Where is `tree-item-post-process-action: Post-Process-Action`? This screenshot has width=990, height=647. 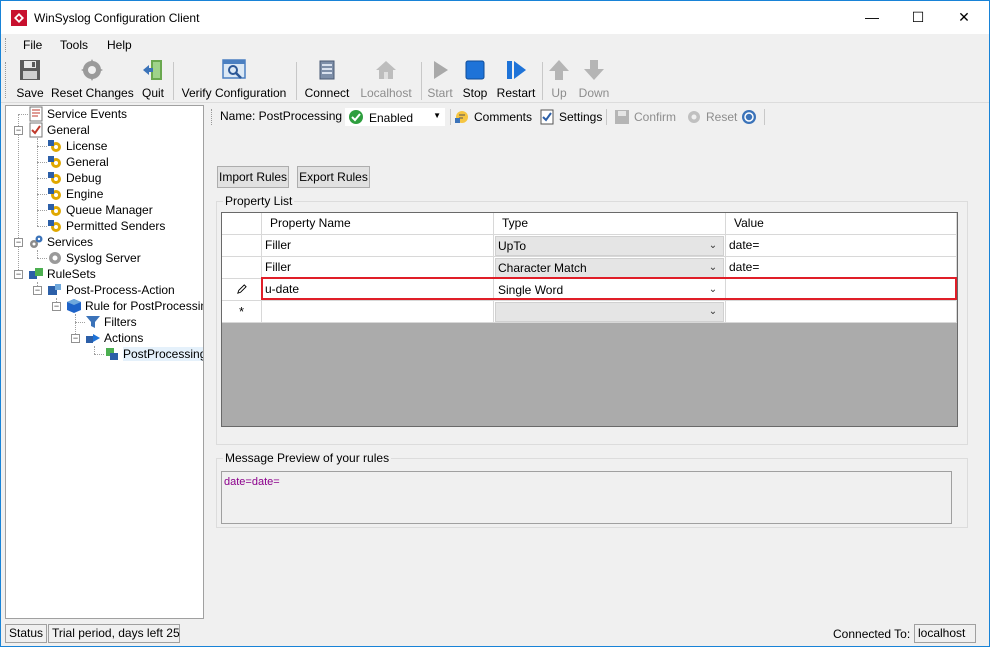
tree-item-post-process-action: Post-Process-Action is located at coordinates (111, 290).